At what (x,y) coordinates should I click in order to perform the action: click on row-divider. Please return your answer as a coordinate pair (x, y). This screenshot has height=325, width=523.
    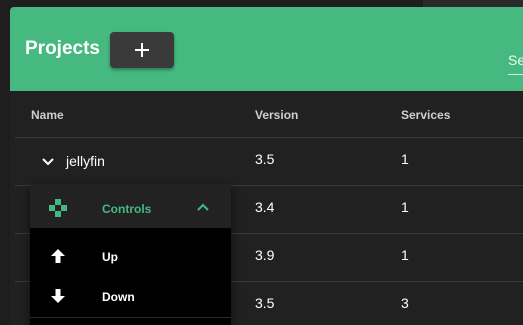
    Looking at the image, I should click on (269, 137).